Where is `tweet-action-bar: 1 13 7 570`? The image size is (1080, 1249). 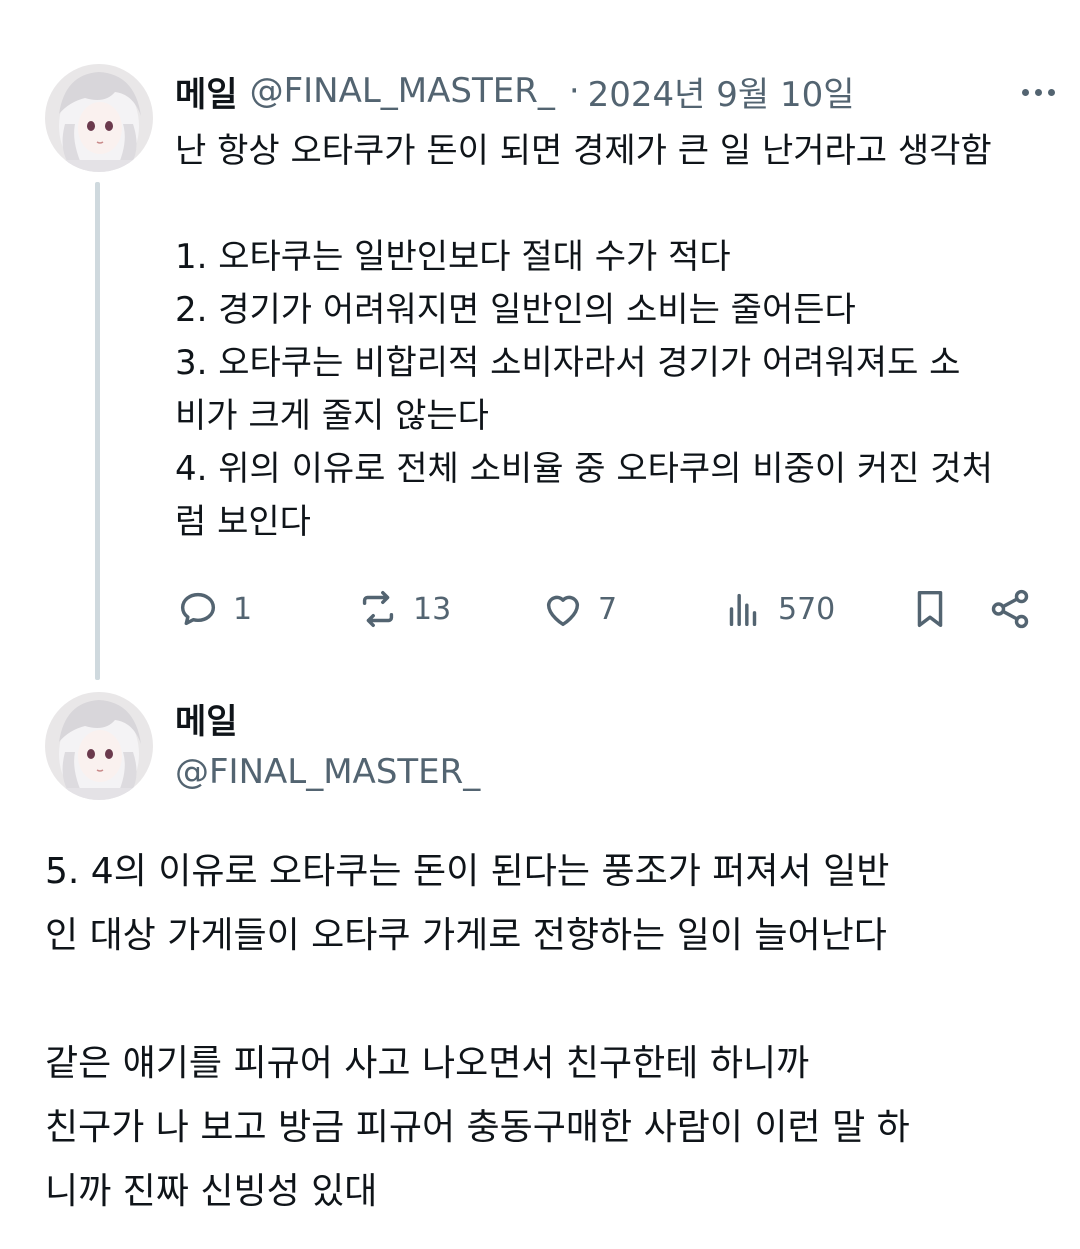 tweet-action-bar: 1 13 7 570 is located at coordinates (607, 609).